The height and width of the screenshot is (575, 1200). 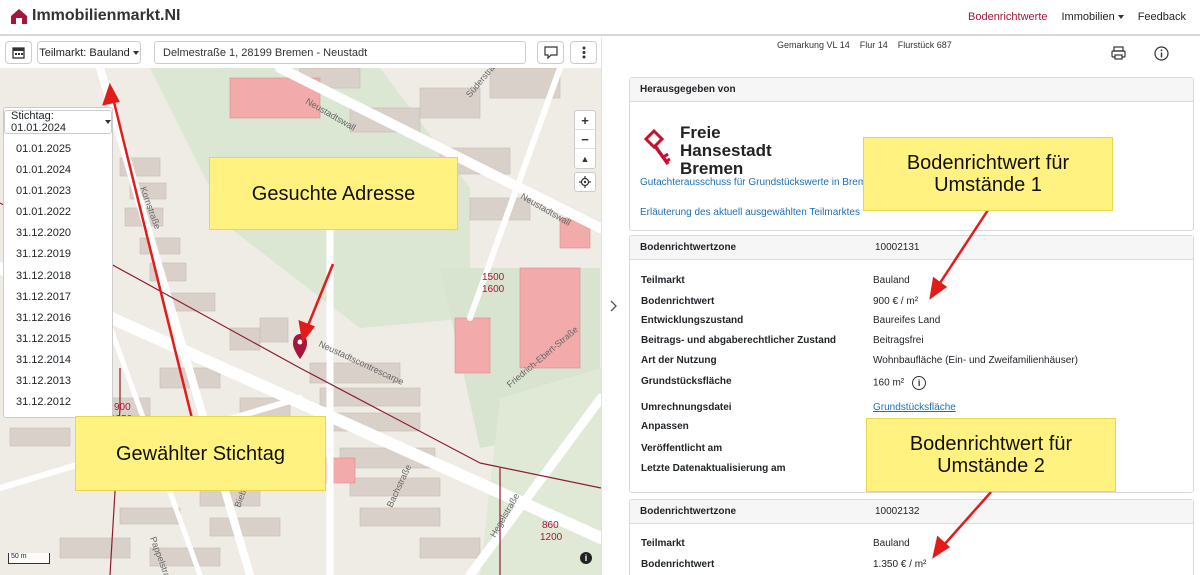 I want to click on zoom-out-button: −, so click(x=585, y=139).